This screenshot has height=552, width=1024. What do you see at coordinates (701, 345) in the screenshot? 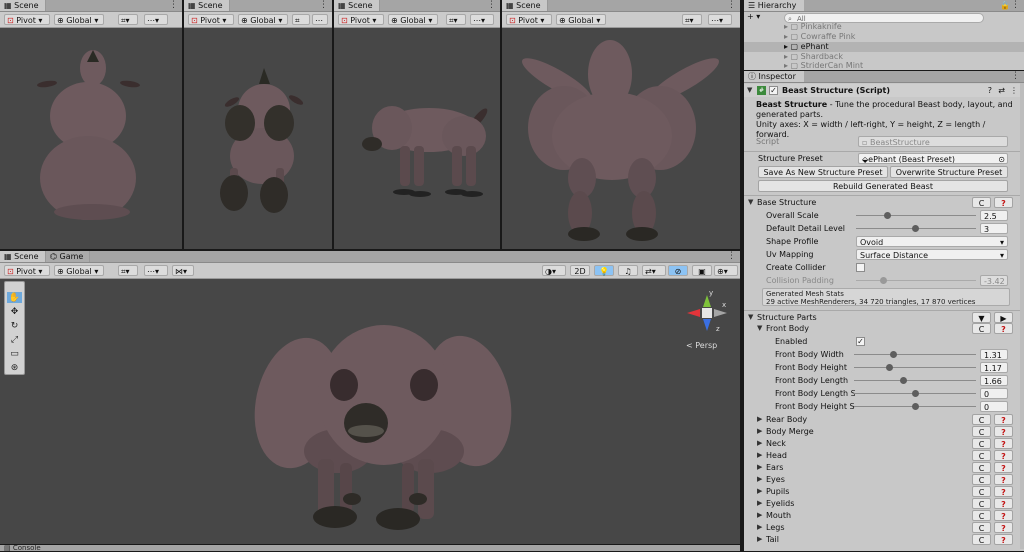
I see `persp-label: < Persp` at bounding box center [701, 345].